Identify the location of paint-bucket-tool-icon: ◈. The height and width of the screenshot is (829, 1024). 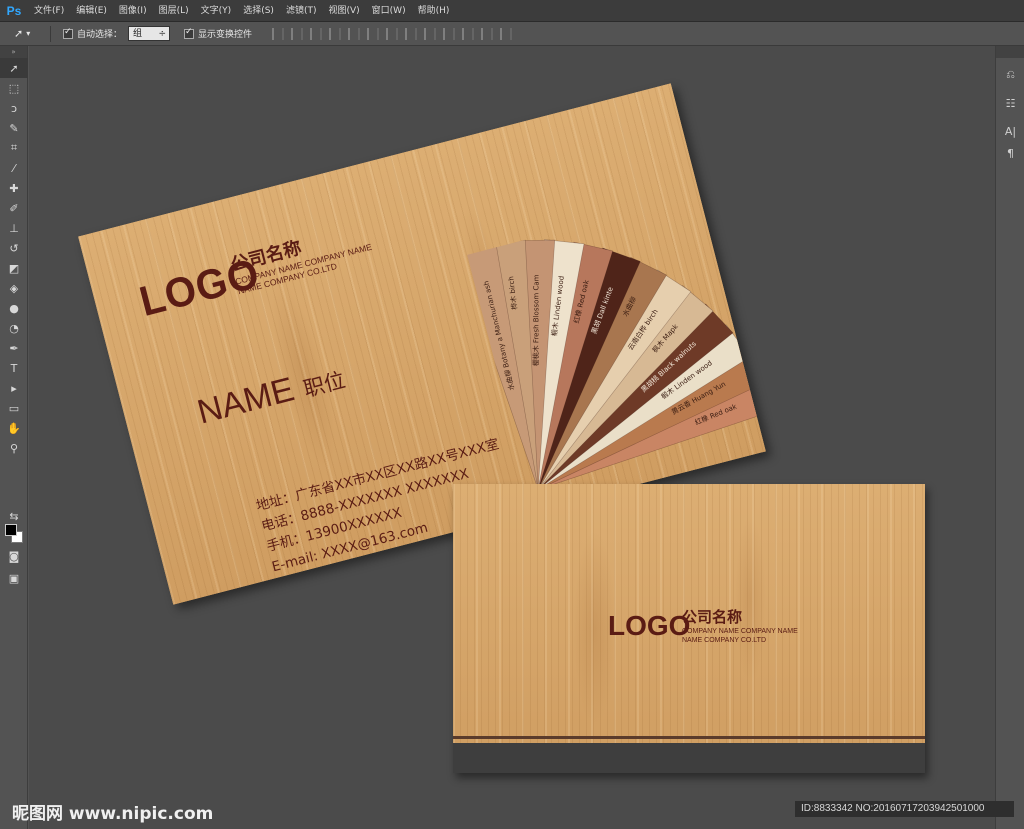
(14, 288).